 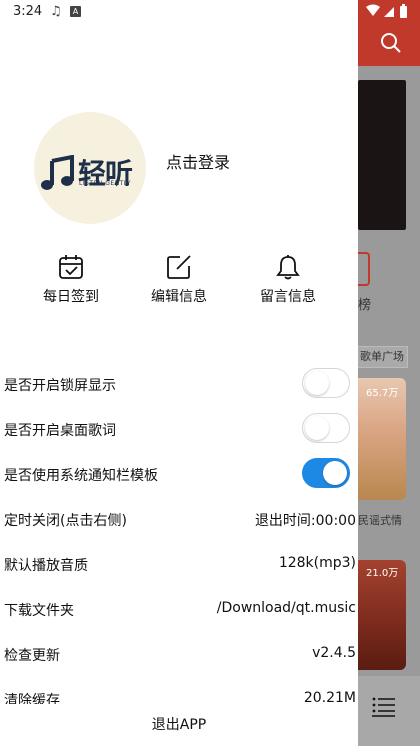 I want to click on exit-bar: 退出APP, so click(x=179, y=725).